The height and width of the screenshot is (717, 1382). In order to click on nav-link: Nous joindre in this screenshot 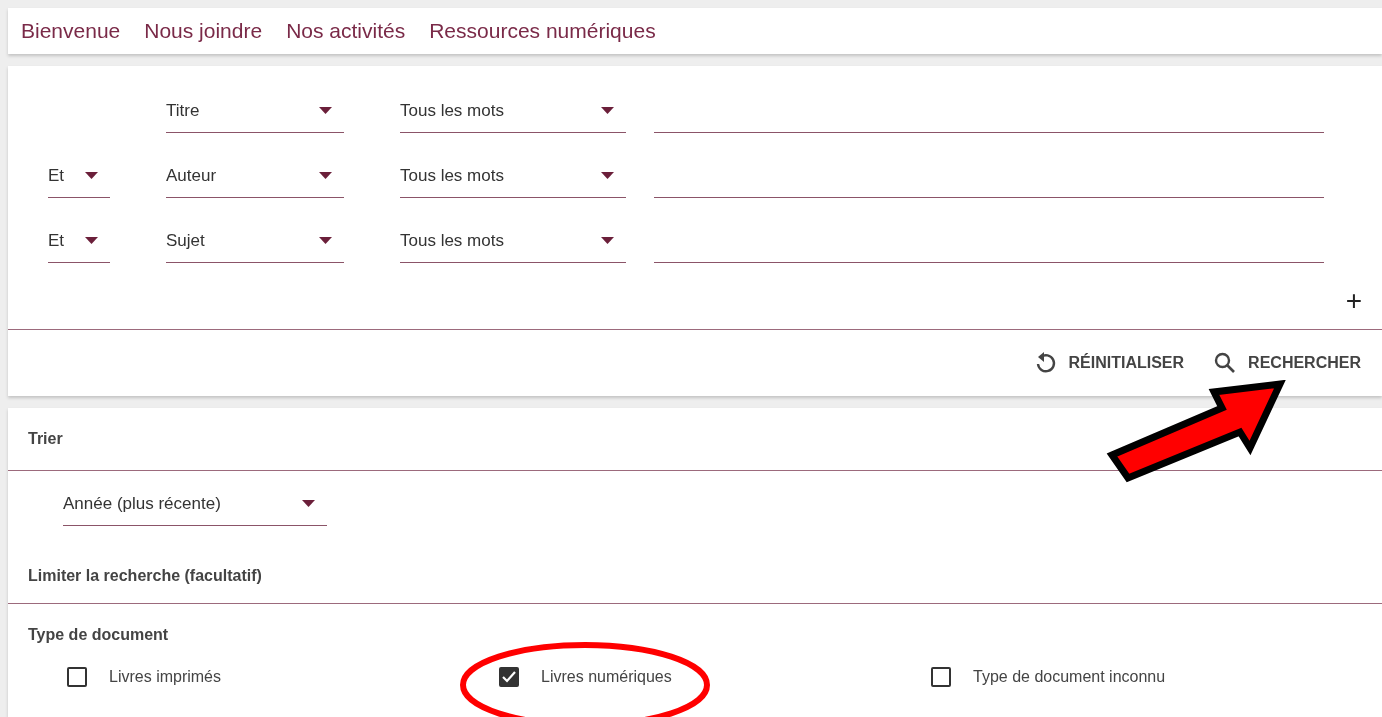, I will do `click(203, 31)`.